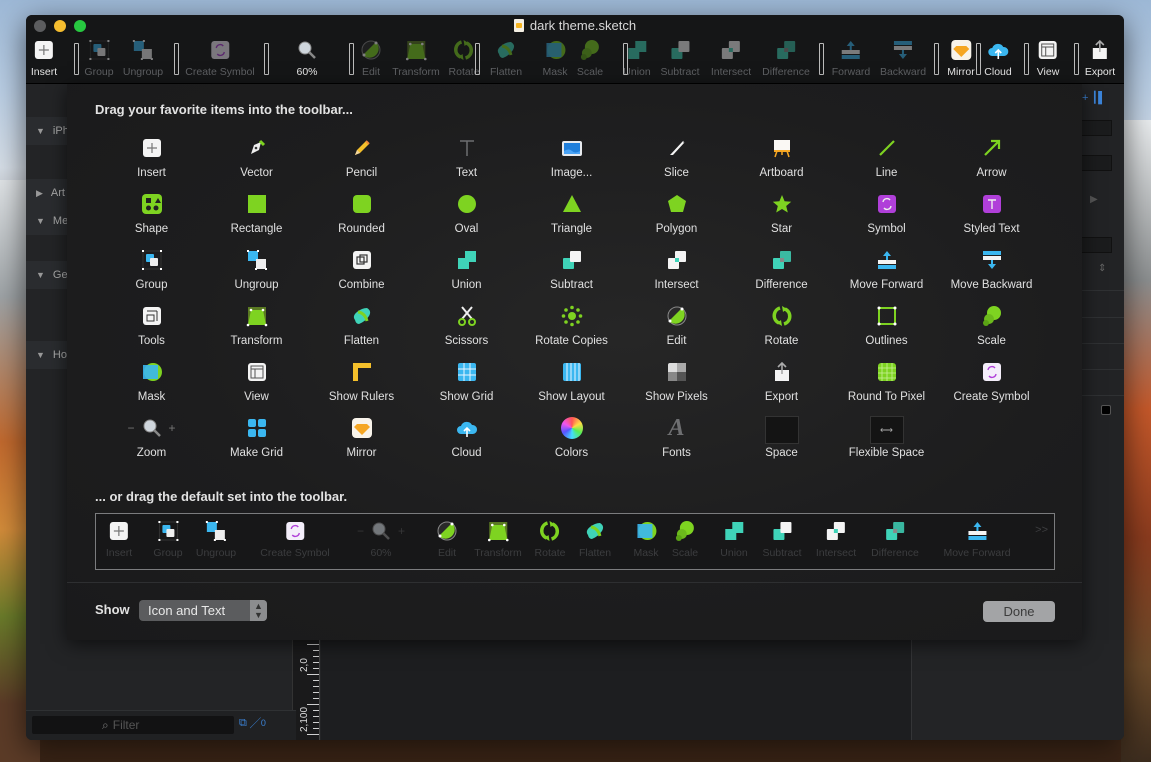 The height and width of the screenshot is (762, 1151). I want to click on toolbar-group-button: Group, so click(99, 60).